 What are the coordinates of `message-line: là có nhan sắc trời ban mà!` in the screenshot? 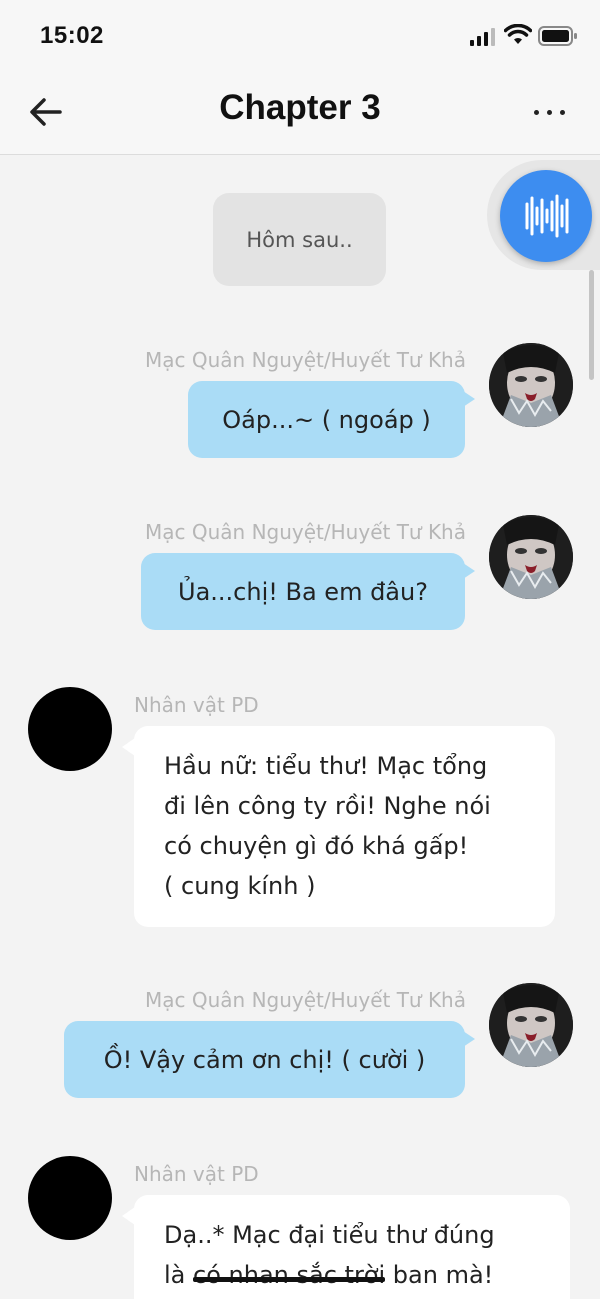 It's located at (352, 1275).